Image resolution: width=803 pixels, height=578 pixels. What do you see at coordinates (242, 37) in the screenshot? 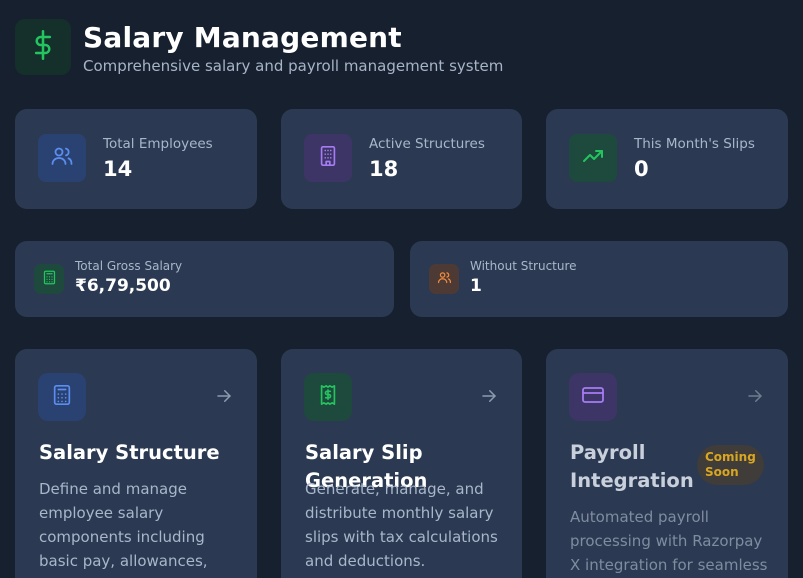
I see `page-title: Salary Management` at bounding box center [242, 37].